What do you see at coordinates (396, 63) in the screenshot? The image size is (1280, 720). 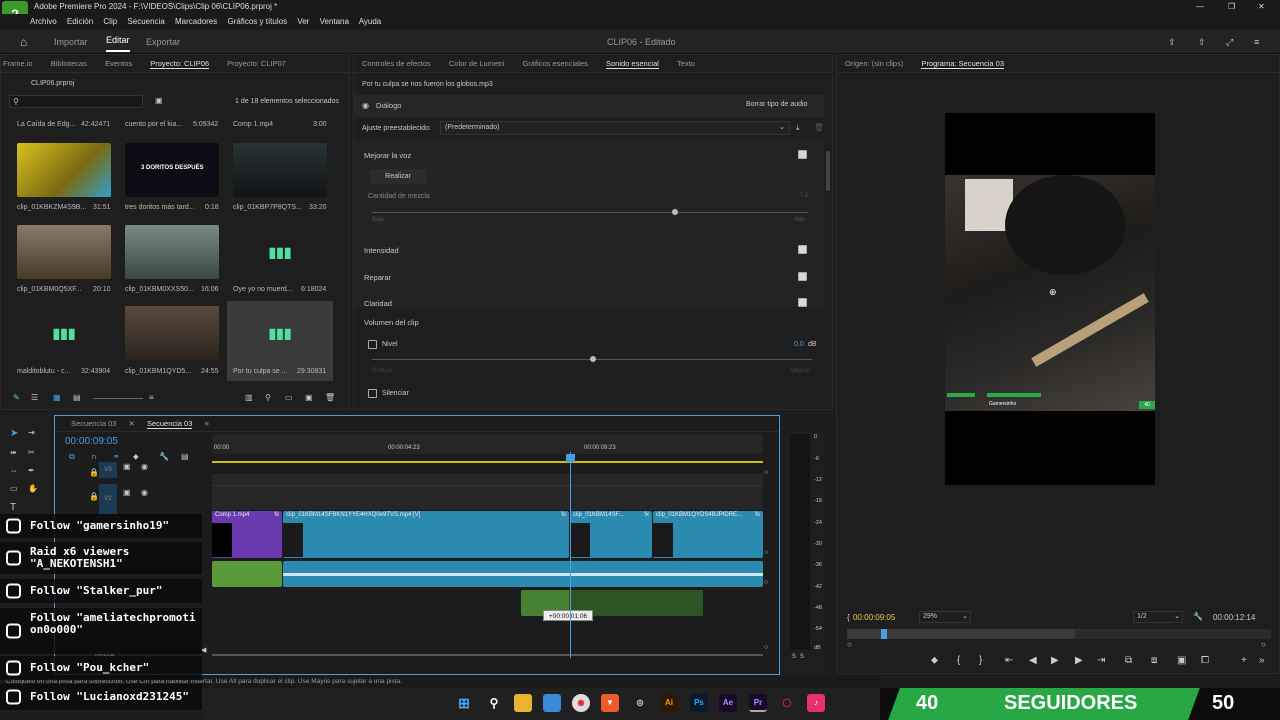 I see `tab-controles-efectos: Controles de efectos` at bounding box center [396, 63].